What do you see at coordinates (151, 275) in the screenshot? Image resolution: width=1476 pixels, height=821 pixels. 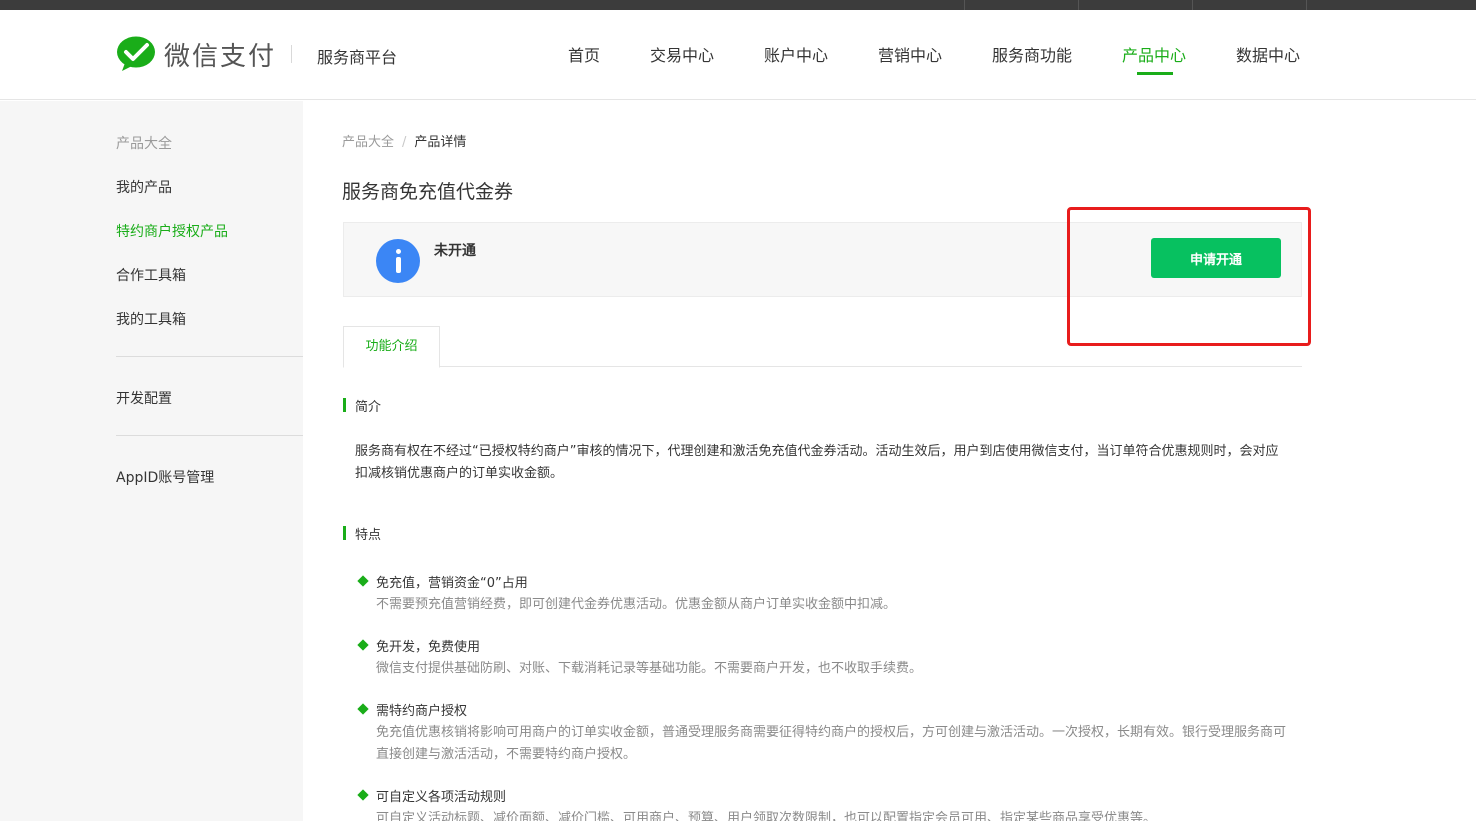 I see `sidebar-item-cooperation-toolbox: 合作工具箱` at bounding box center [151, 275].